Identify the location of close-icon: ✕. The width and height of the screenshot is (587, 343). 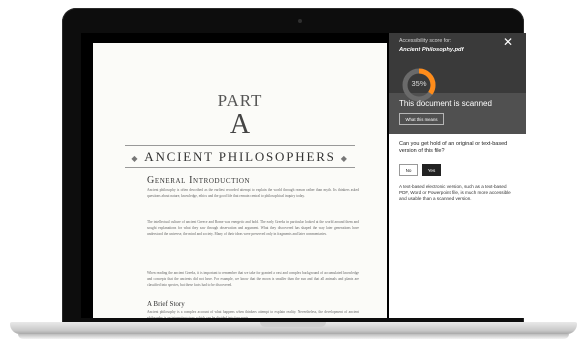
(508, 42).